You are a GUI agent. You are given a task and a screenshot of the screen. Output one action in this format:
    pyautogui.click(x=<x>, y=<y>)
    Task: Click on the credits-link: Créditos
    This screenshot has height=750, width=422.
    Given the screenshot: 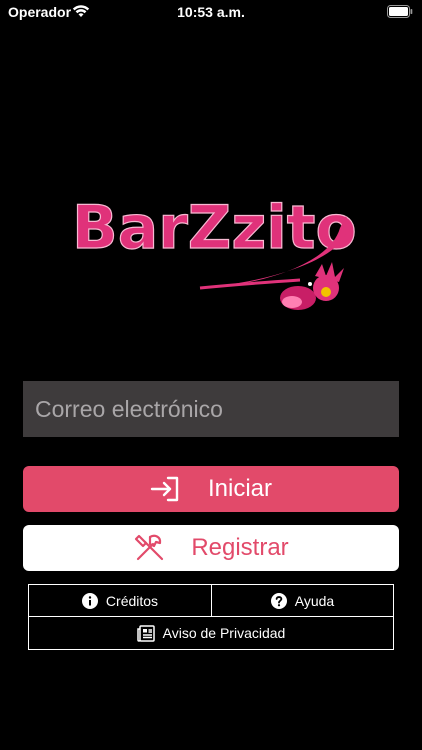 What is the action you would take?
    pyautogui.click(x=120, y=600)
    